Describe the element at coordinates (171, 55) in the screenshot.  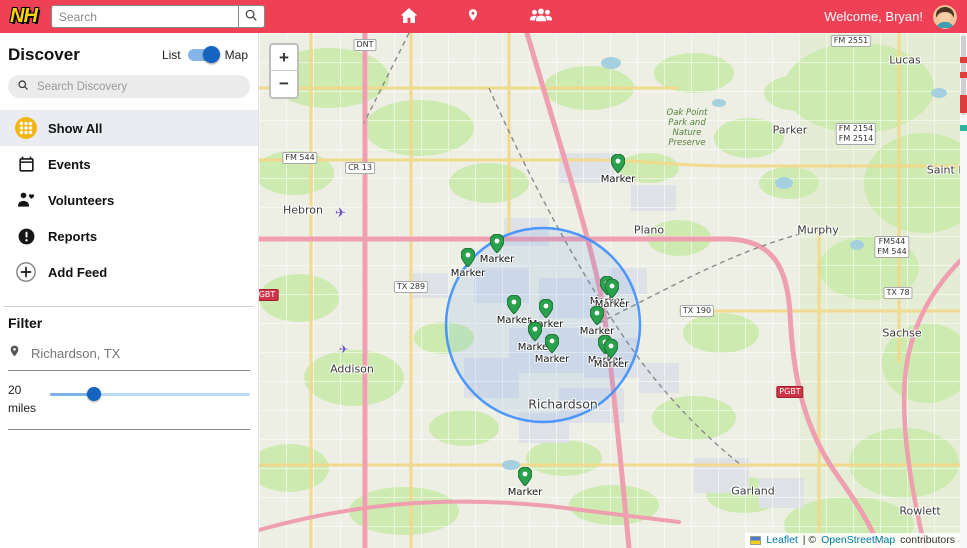
I see `toggle-list-label: List` at that location.